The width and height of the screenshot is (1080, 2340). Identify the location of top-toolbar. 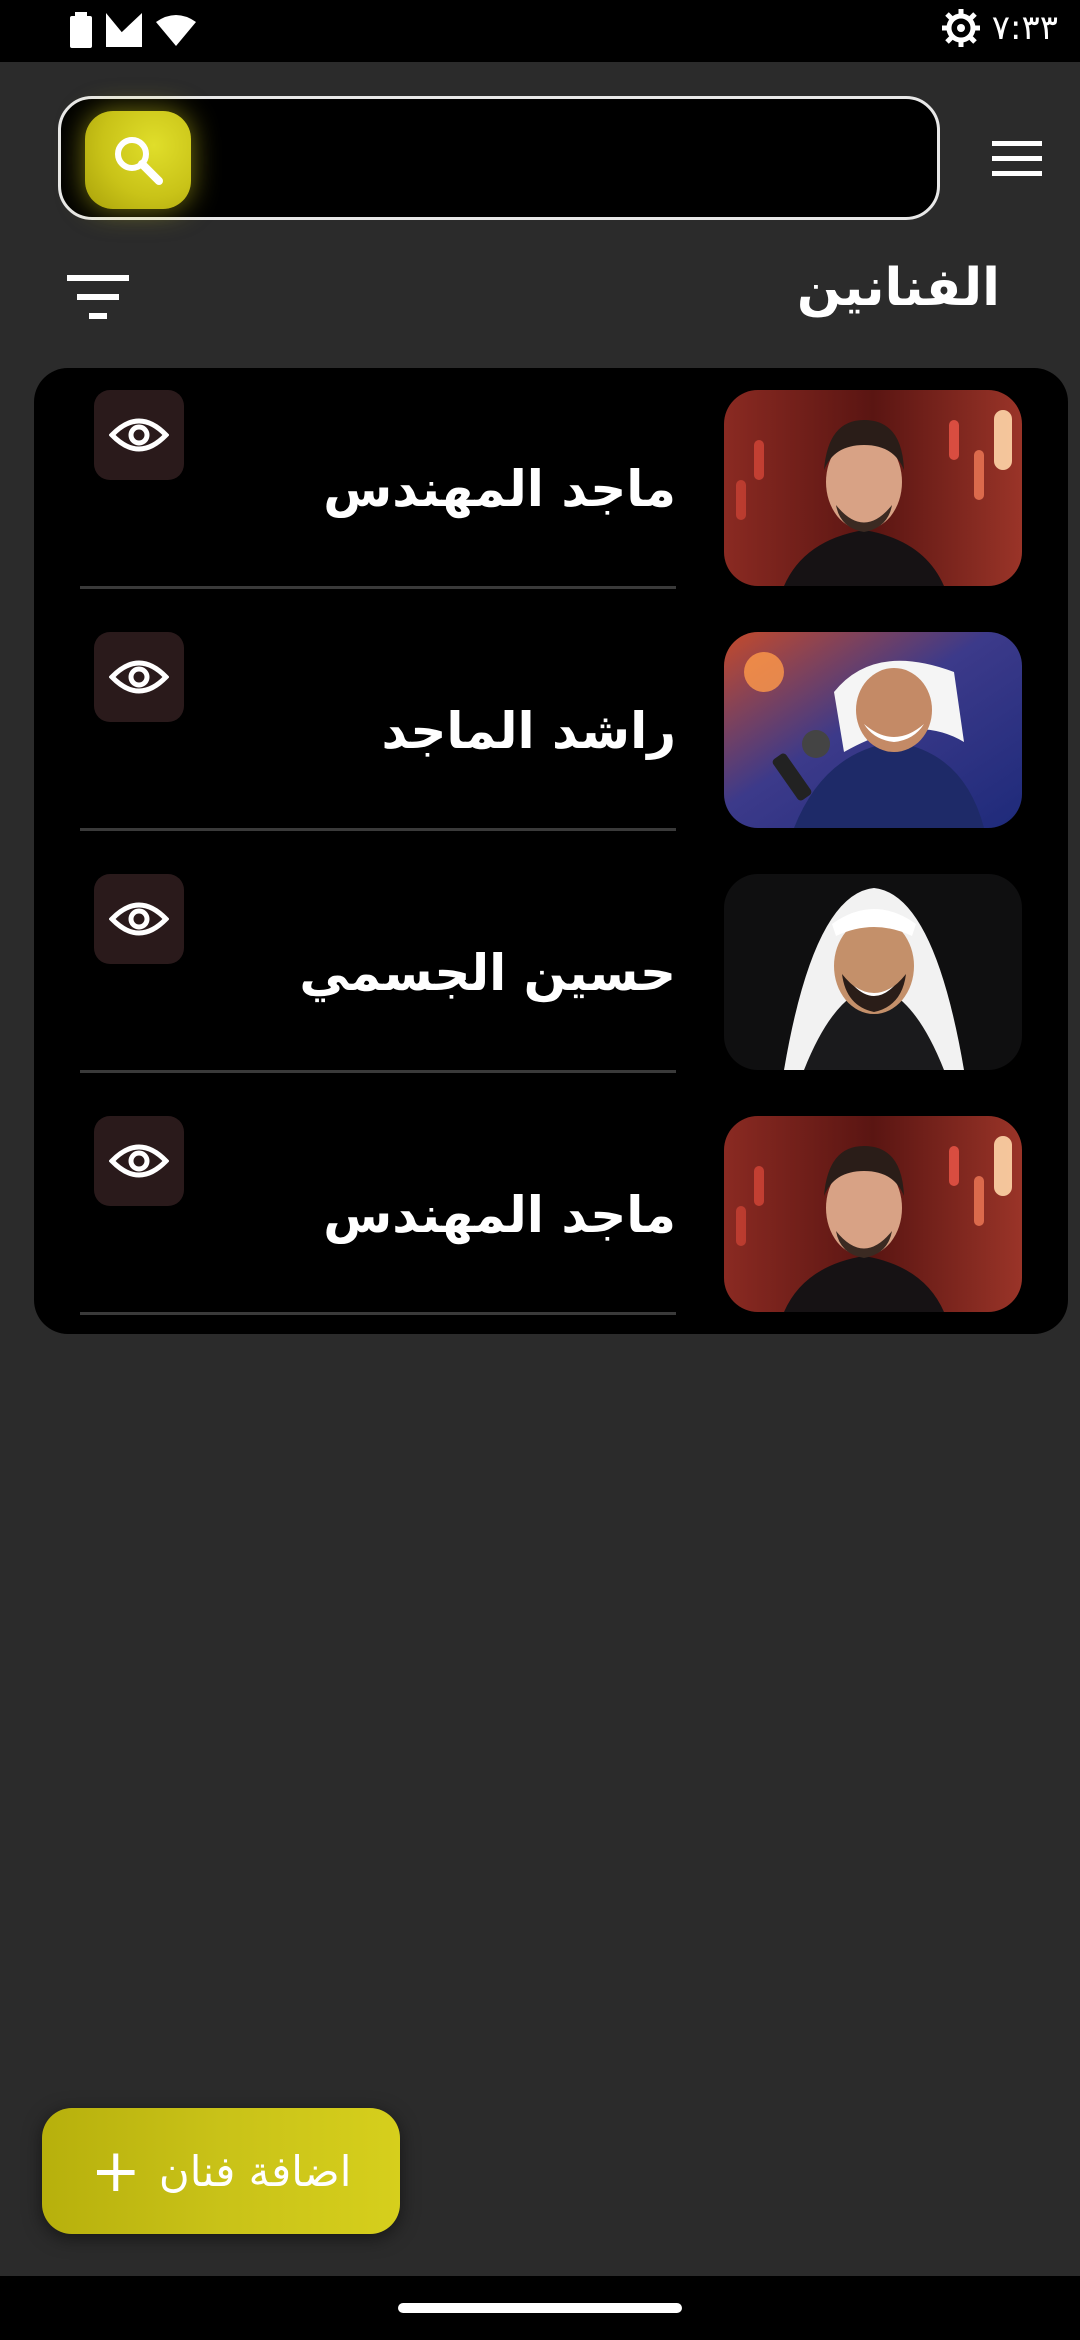
(540, 157).